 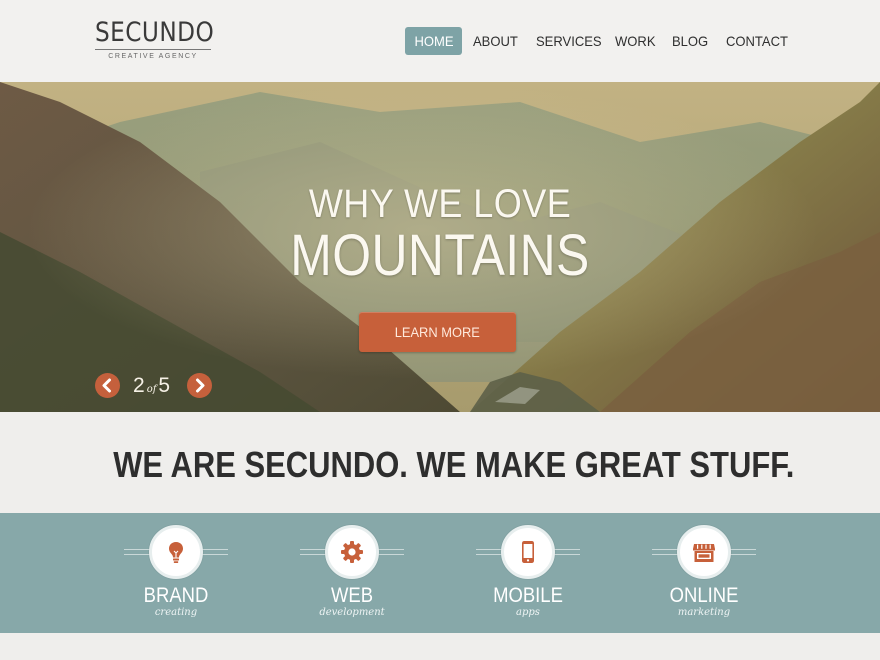 What do you see at coordinates (704, 595) in the screenshot?
I see `service-title: ONLINE` at bounding box center [704, 595].